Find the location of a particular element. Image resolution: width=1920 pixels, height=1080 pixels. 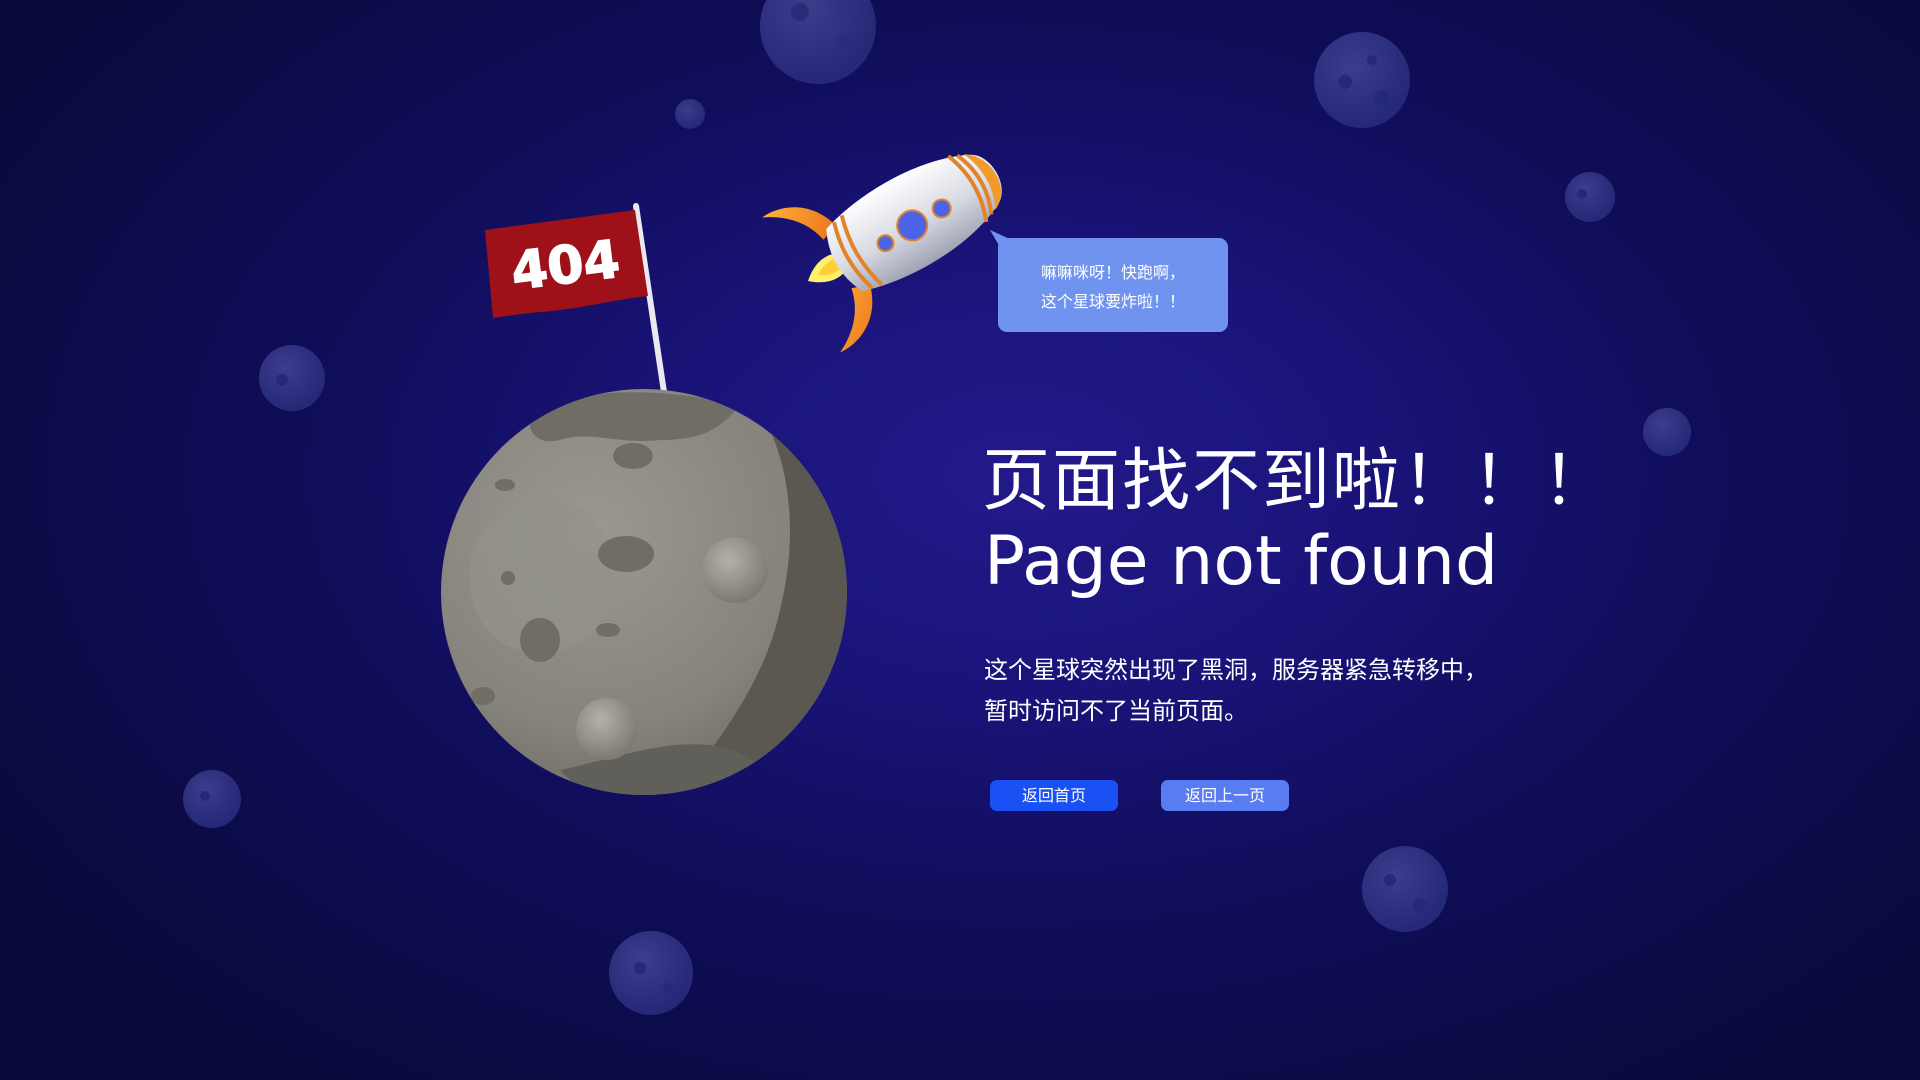

speech-bubble: 嘛嘛咪呀！快跑啊， 这个星球要炸啦！！ is located at coordinates (1113, 285).